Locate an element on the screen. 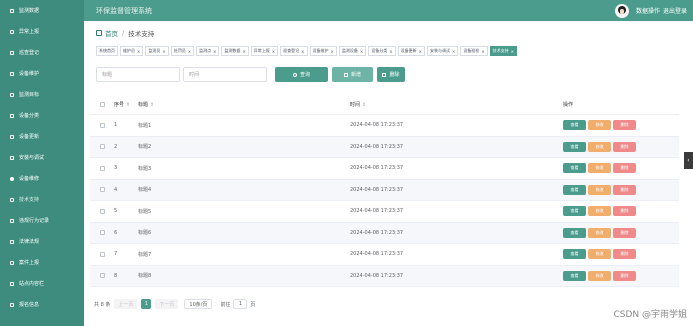  page-number: 1 is located at coordinates (146, 304).